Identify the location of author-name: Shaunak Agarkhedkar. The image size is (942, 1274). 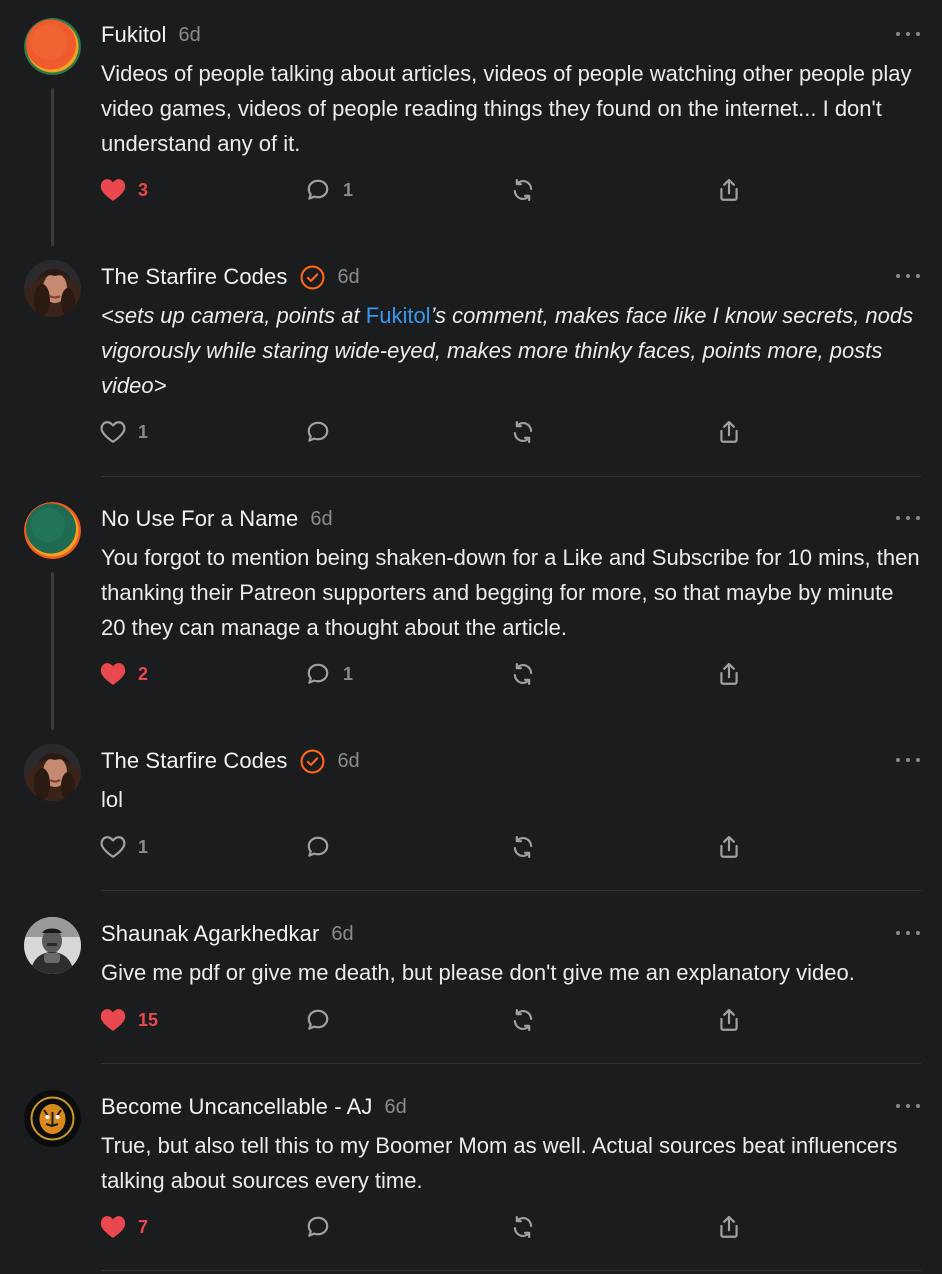
(210, 934).